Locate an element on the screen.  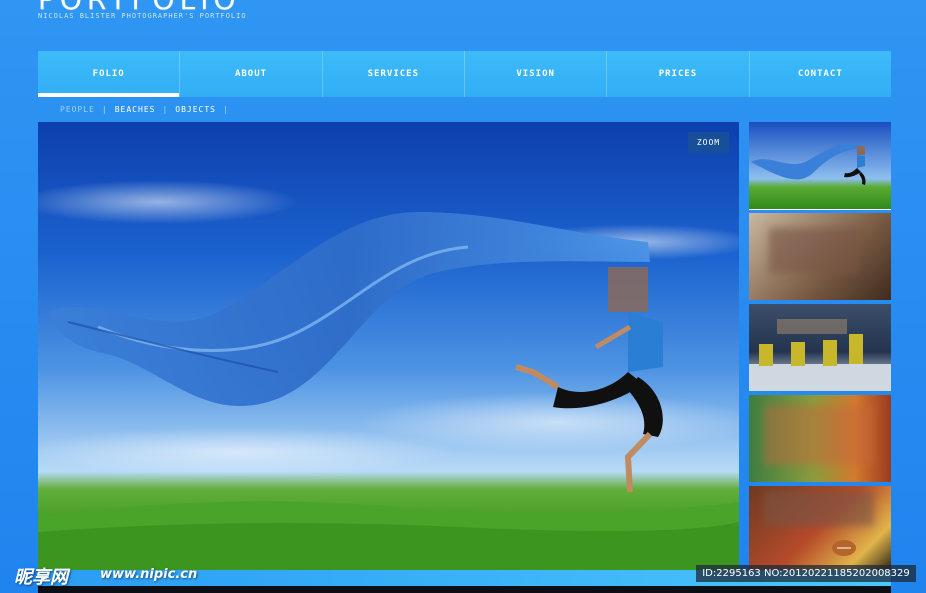
nav-item-vision: VISION is located at coordinates (535, 74).